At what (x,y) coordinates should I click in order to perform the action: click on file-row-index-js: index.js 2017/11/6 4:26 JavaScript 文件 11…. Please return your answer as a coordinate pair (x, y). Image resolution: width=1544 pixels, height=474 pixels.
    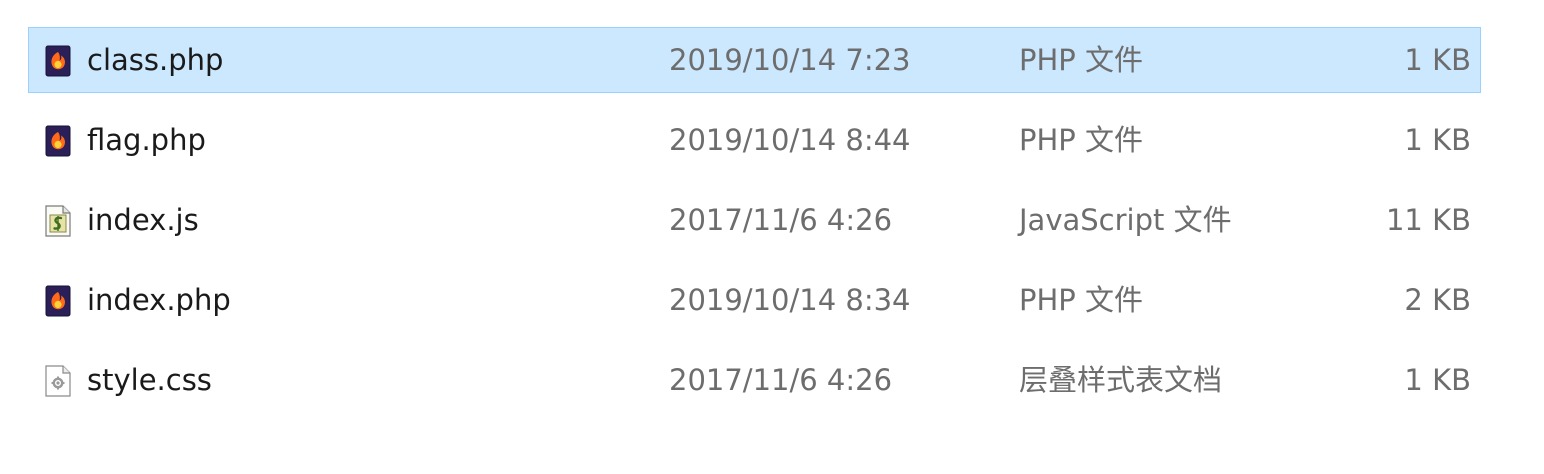
    Looking at the image, I should click on (754, 220).